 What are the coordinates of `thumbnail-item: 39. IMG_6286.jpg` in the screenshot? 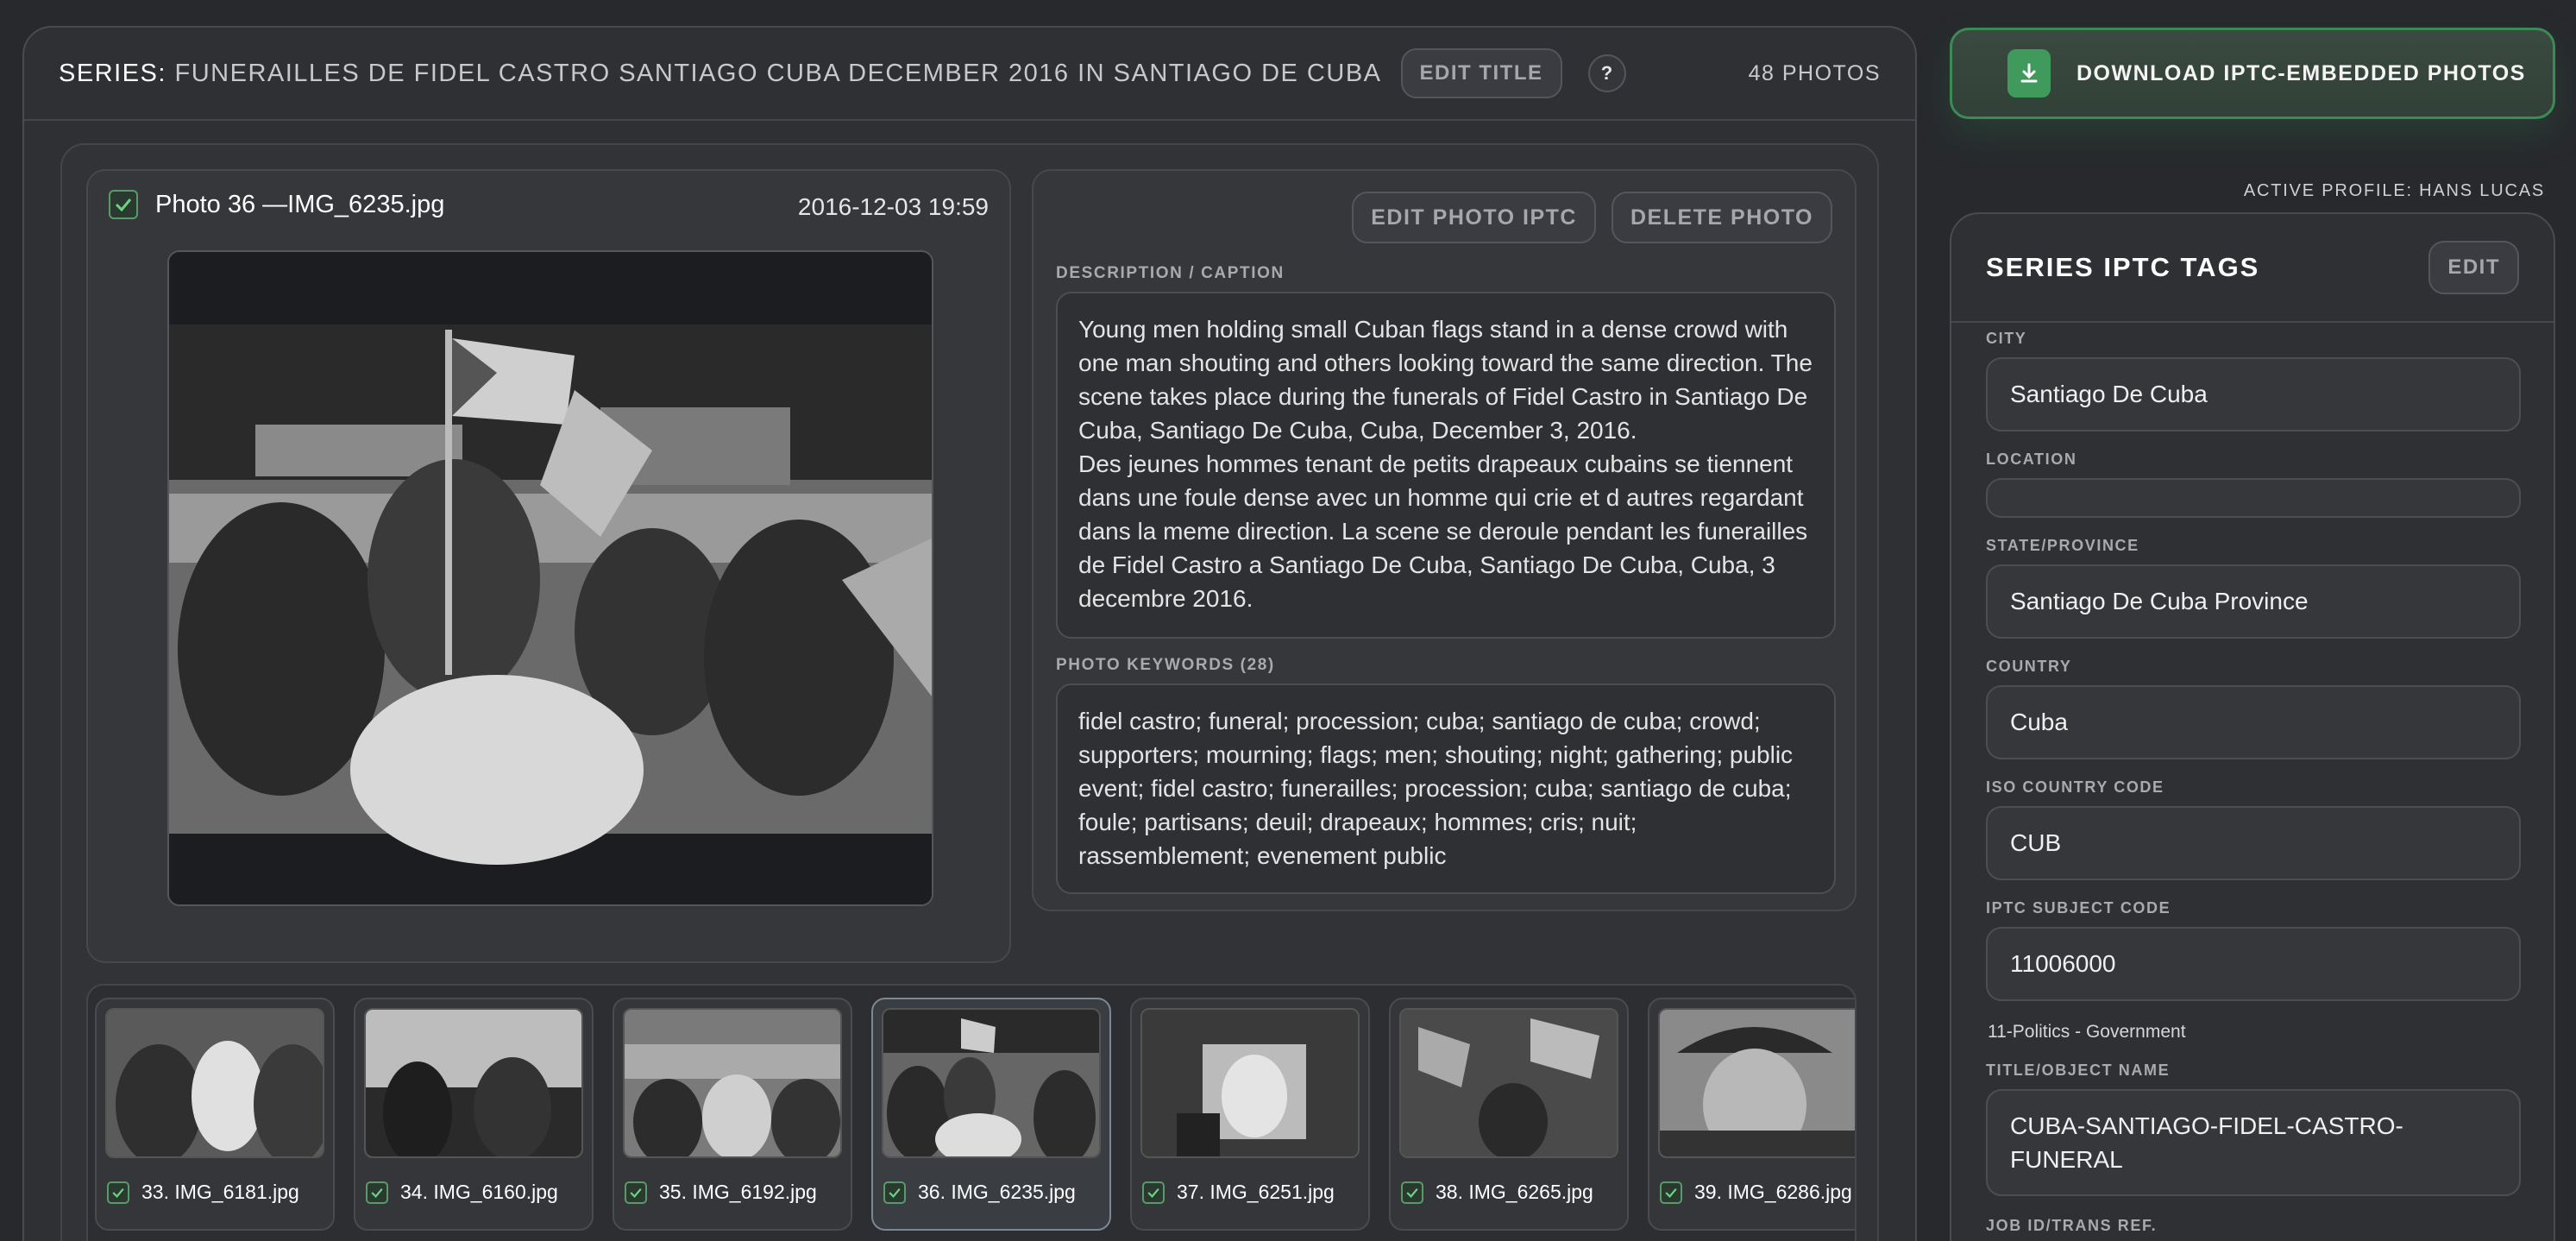 It's located at (1751, 1114).